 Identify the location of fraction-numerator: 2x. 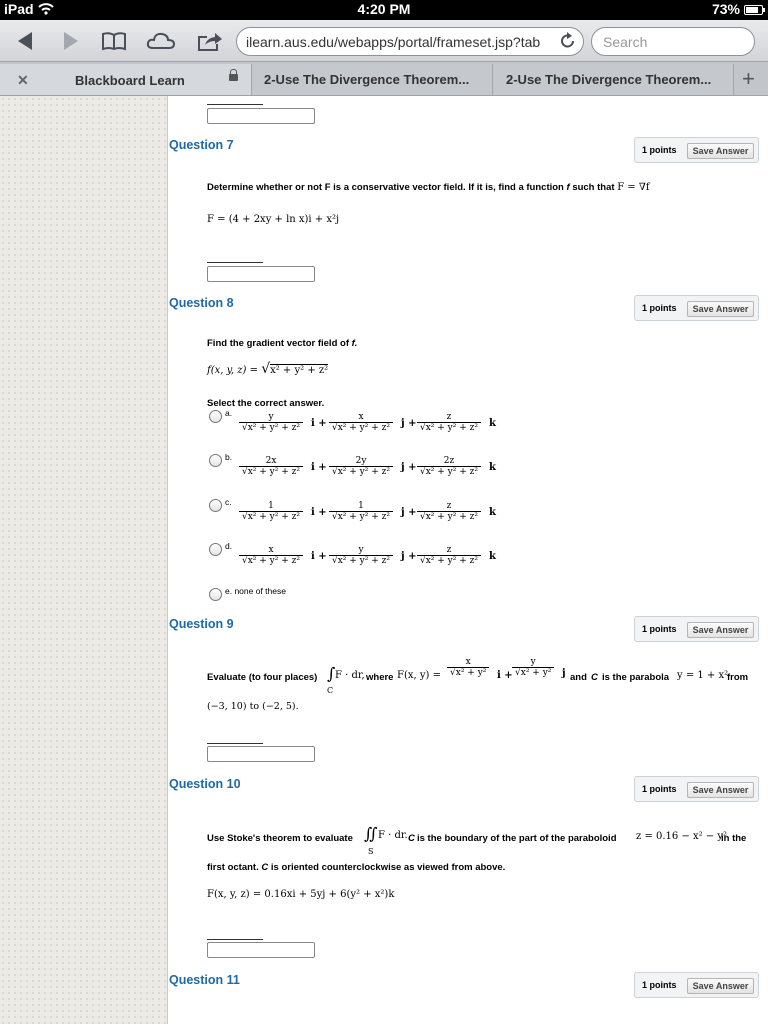
(271, 461).